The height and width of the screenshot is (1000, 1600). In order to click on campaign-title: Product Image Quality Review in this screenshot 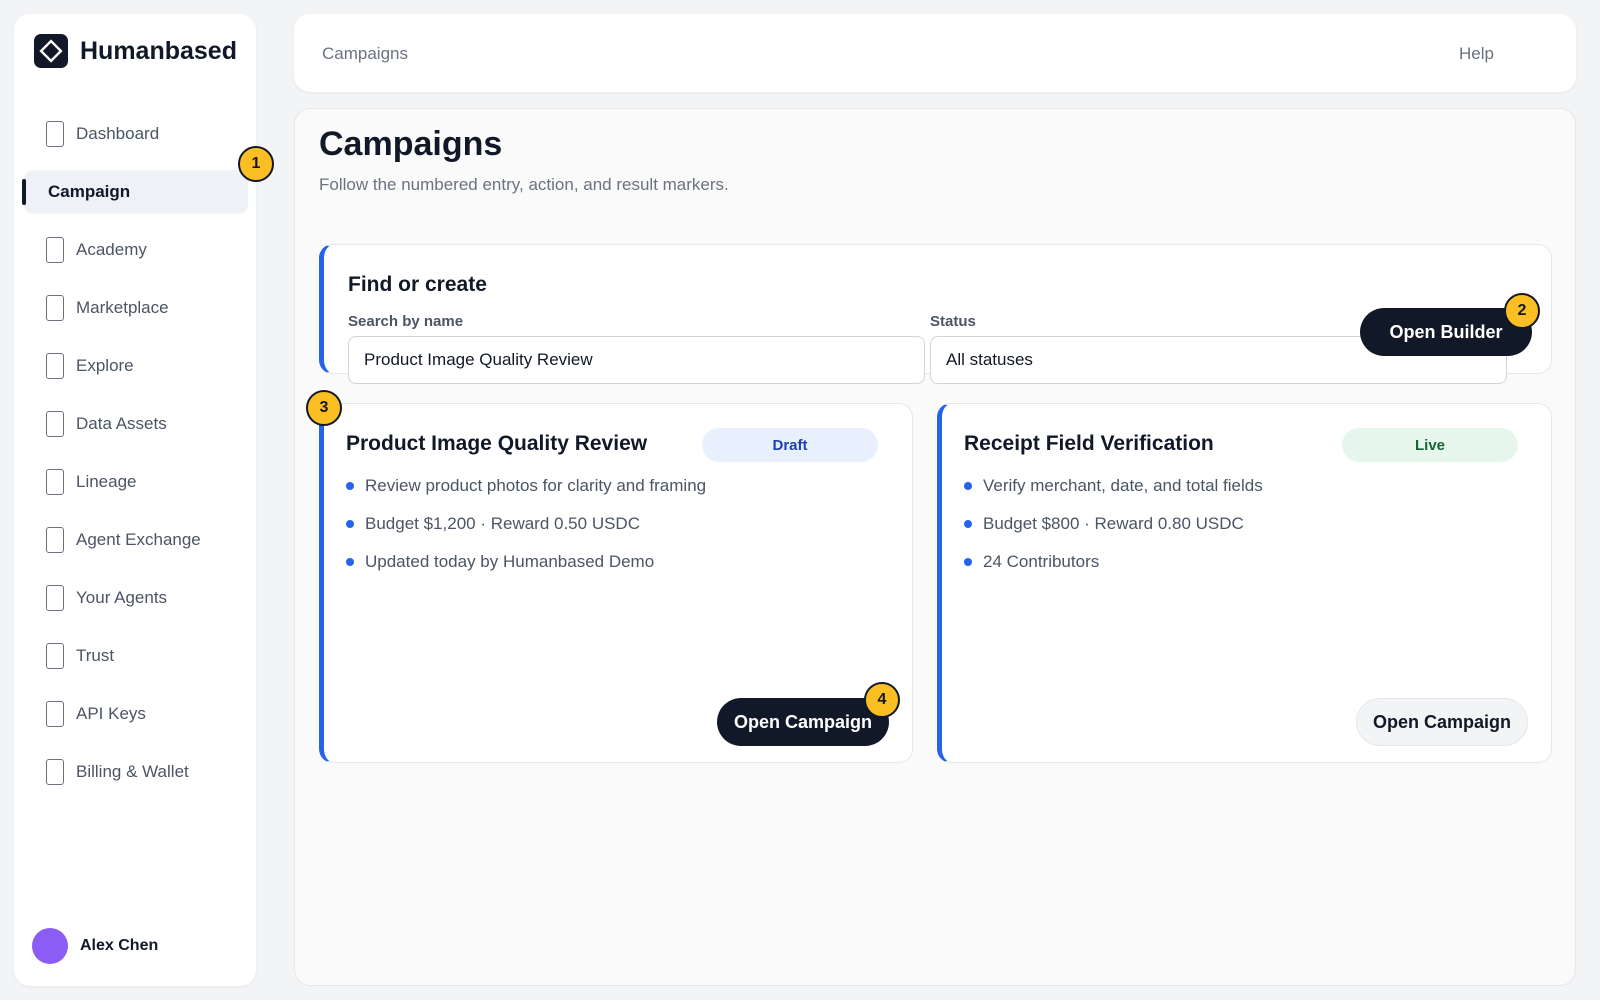, I will do `click(497, 443)`.